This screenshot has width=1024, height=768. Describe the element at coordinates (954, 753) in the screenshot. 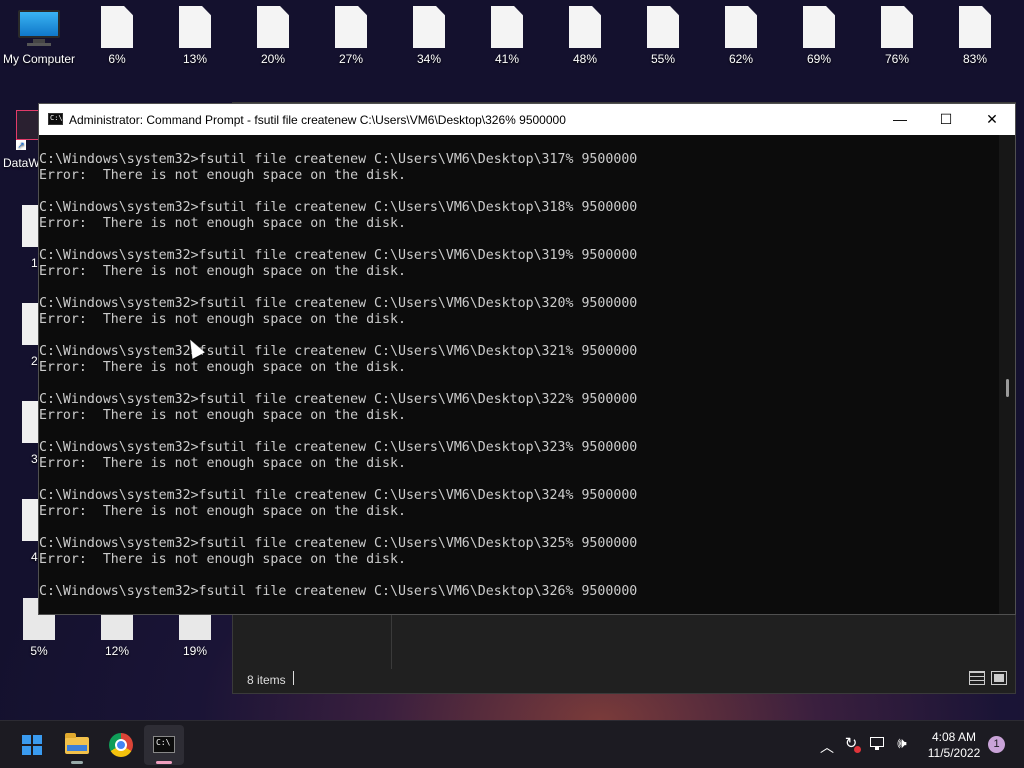

I see `clock-date: 11/5/2022` at that location.